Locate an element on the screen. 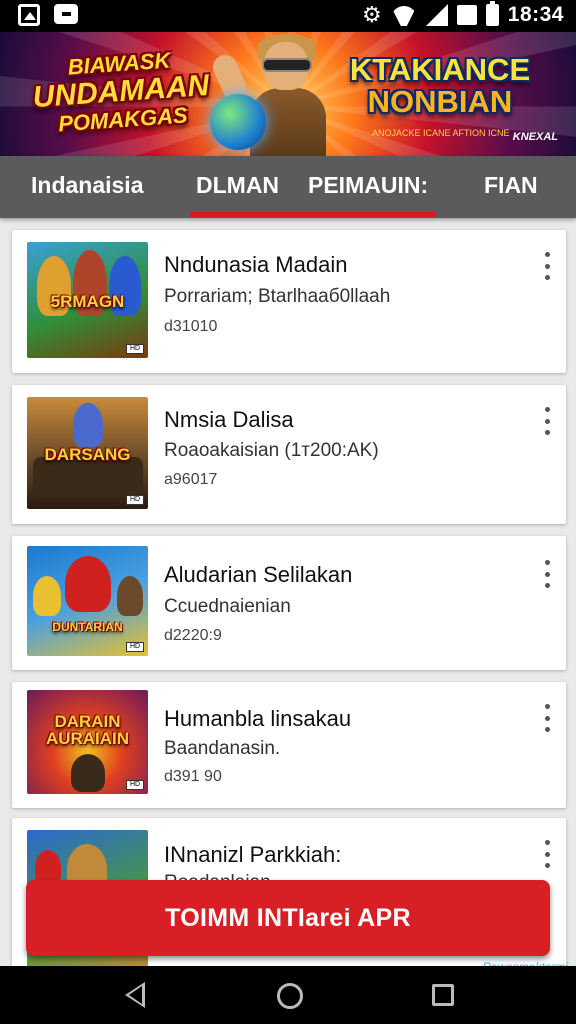 This screenshot has height=1024, width=576. app-meta: a96017 is located at coordinates (191, 479).